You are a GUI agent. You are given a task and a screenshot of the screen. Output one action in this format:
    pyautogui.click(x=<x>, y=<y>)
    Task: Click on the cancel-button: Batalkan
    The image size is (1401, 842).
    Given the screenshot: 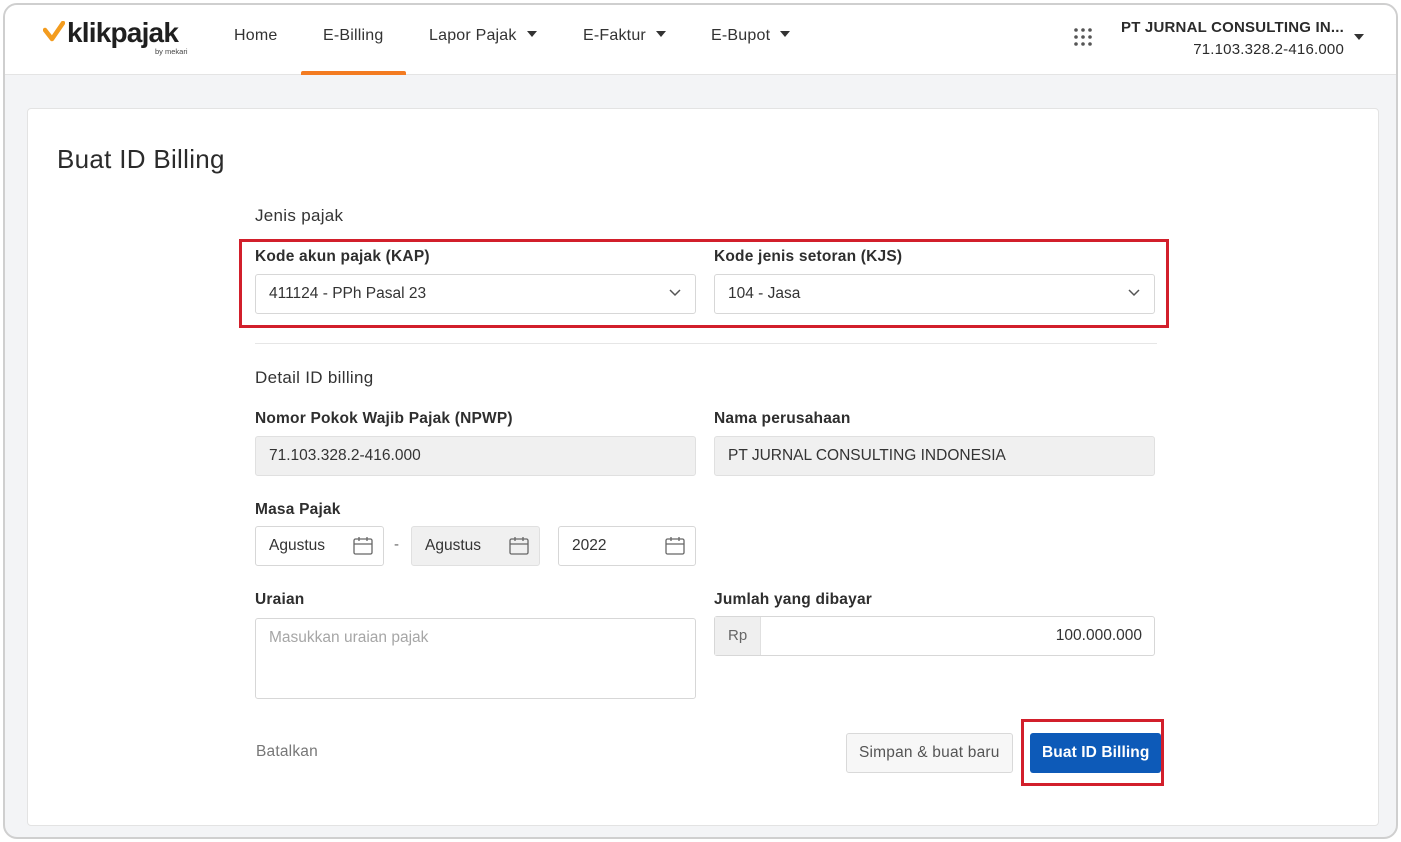 What is the action you would take?
    pyautogui.click(x=287, y=752)
    